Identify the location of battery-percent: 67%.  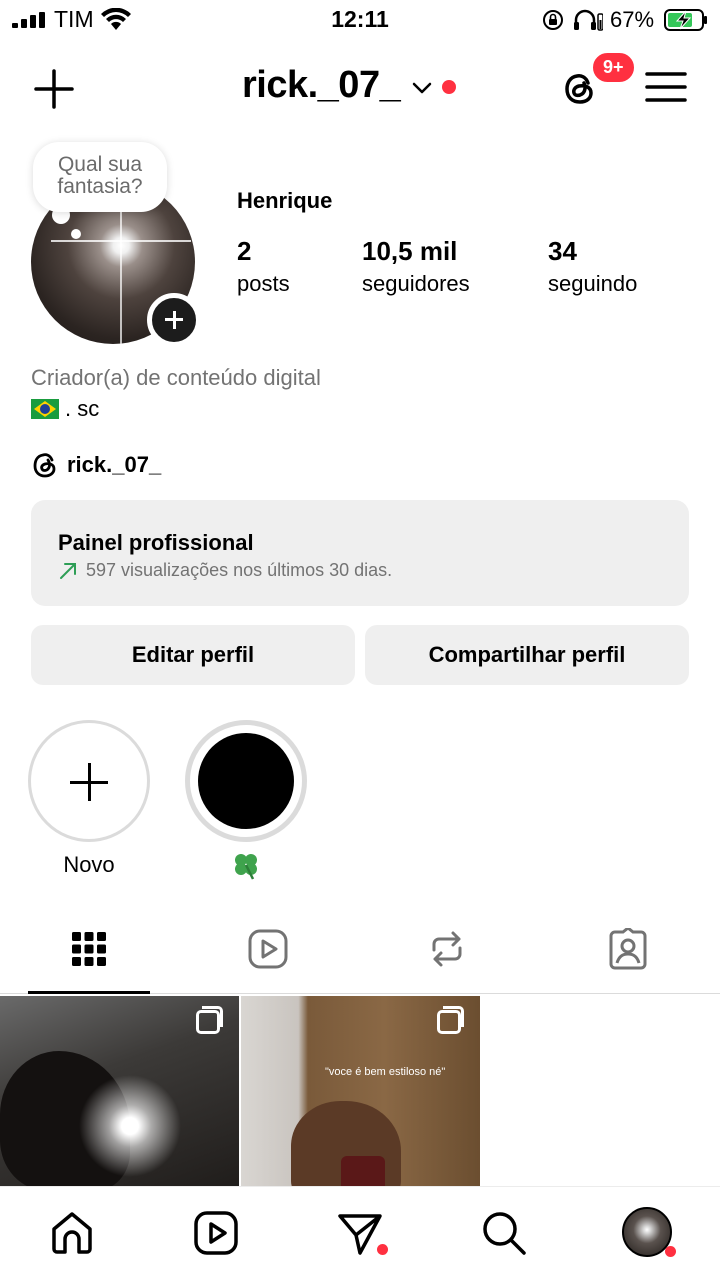
(632, 19).